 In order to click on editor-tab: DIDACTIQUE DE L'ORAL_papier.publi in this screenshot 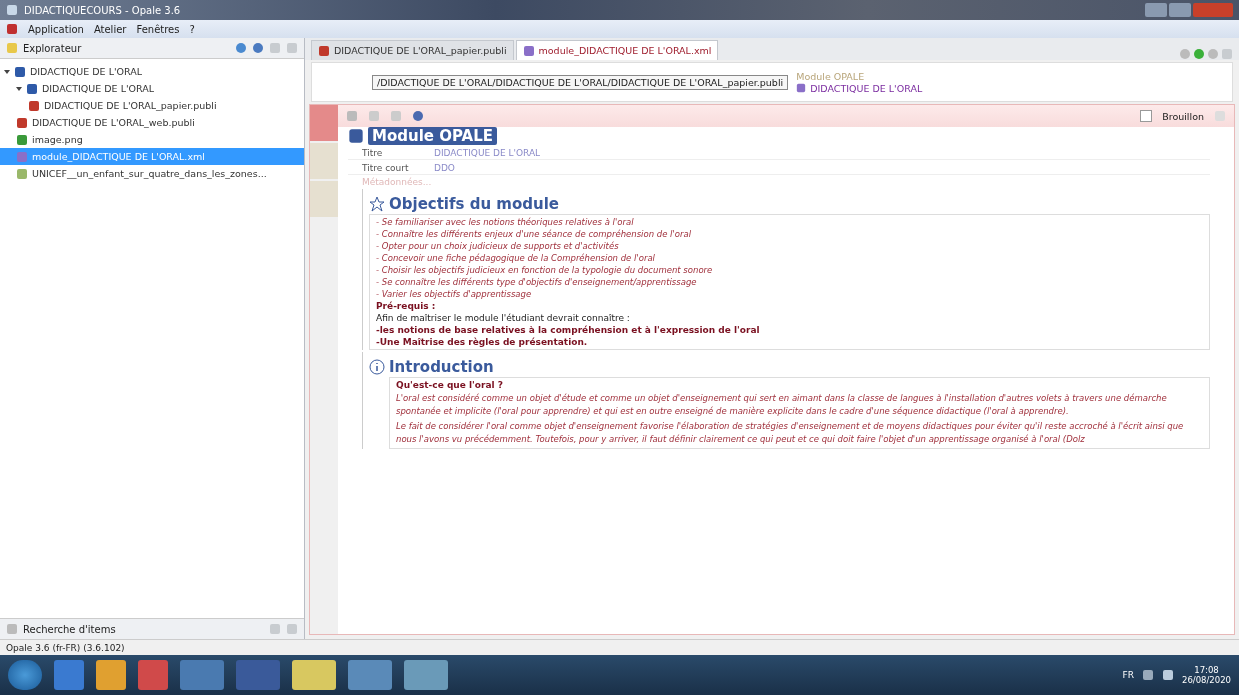, I will do `click(412, 50)`.